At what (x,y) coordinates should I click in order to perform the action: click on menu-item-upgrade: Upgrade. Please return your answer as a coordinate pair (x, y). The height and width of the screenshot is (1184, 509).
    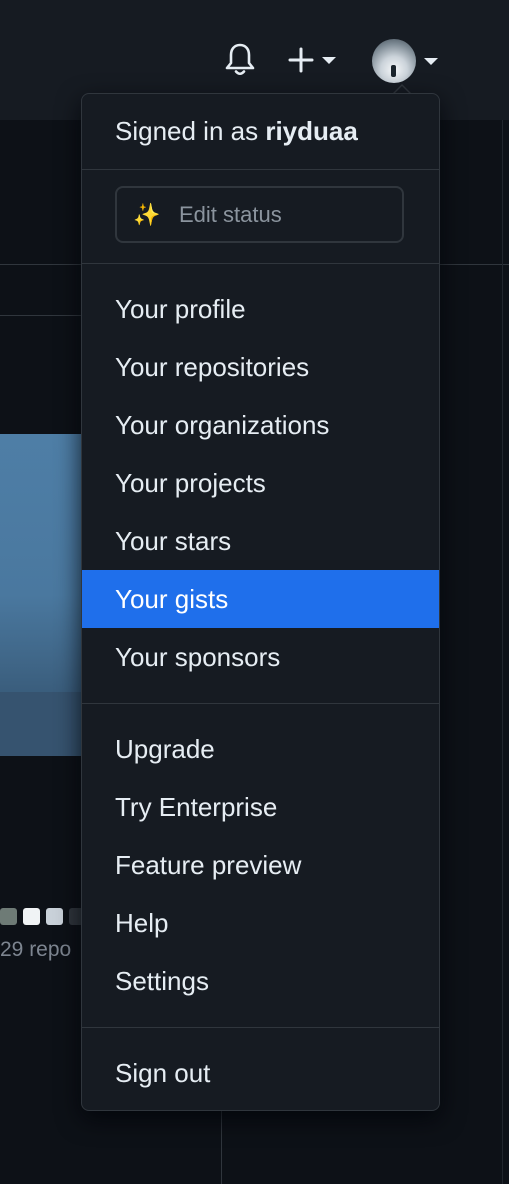
    Looking at the image, I should click on (260, 749).